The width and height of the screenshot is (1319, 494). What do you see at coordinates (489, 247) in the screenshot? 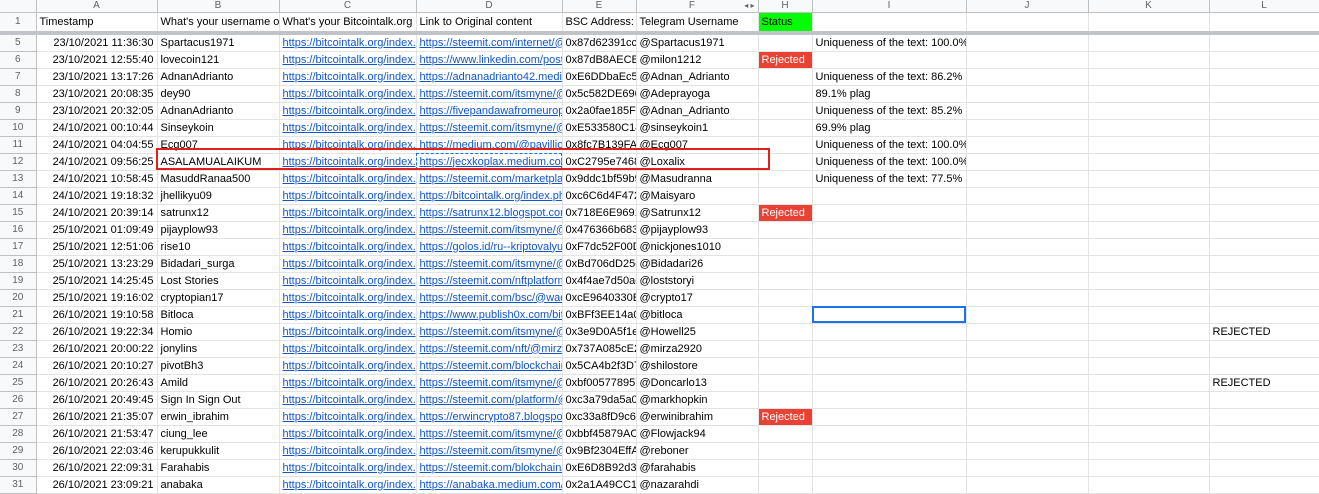
I see `original-link-cell: https://golos.id/ru--kriptovalyut` at bounding box center [489, 247].